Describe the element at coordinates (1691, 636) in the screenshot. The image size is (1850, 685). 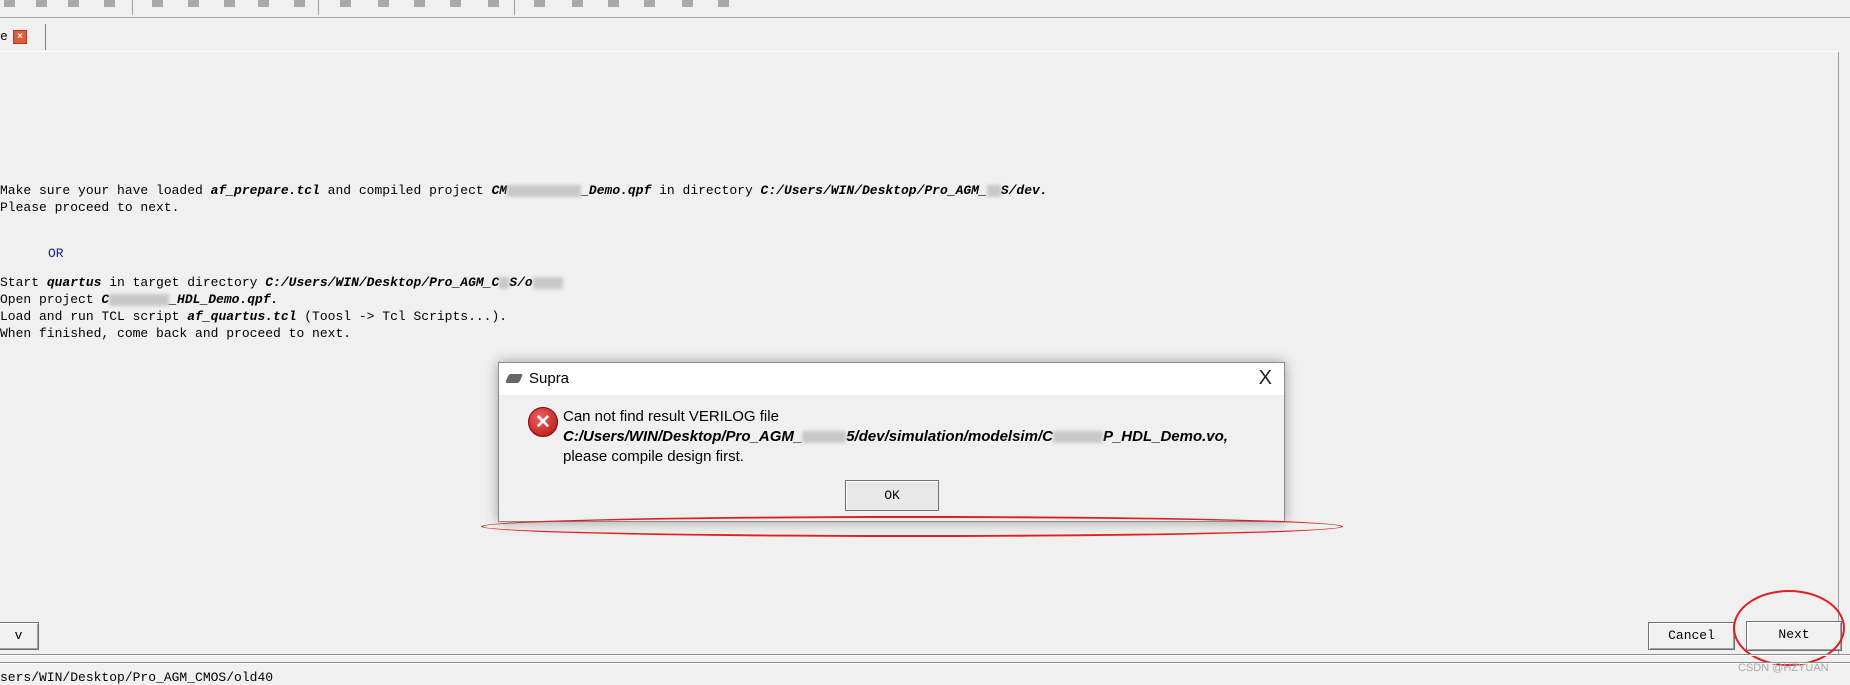
I see `cancel-button: Cancel` at that location.